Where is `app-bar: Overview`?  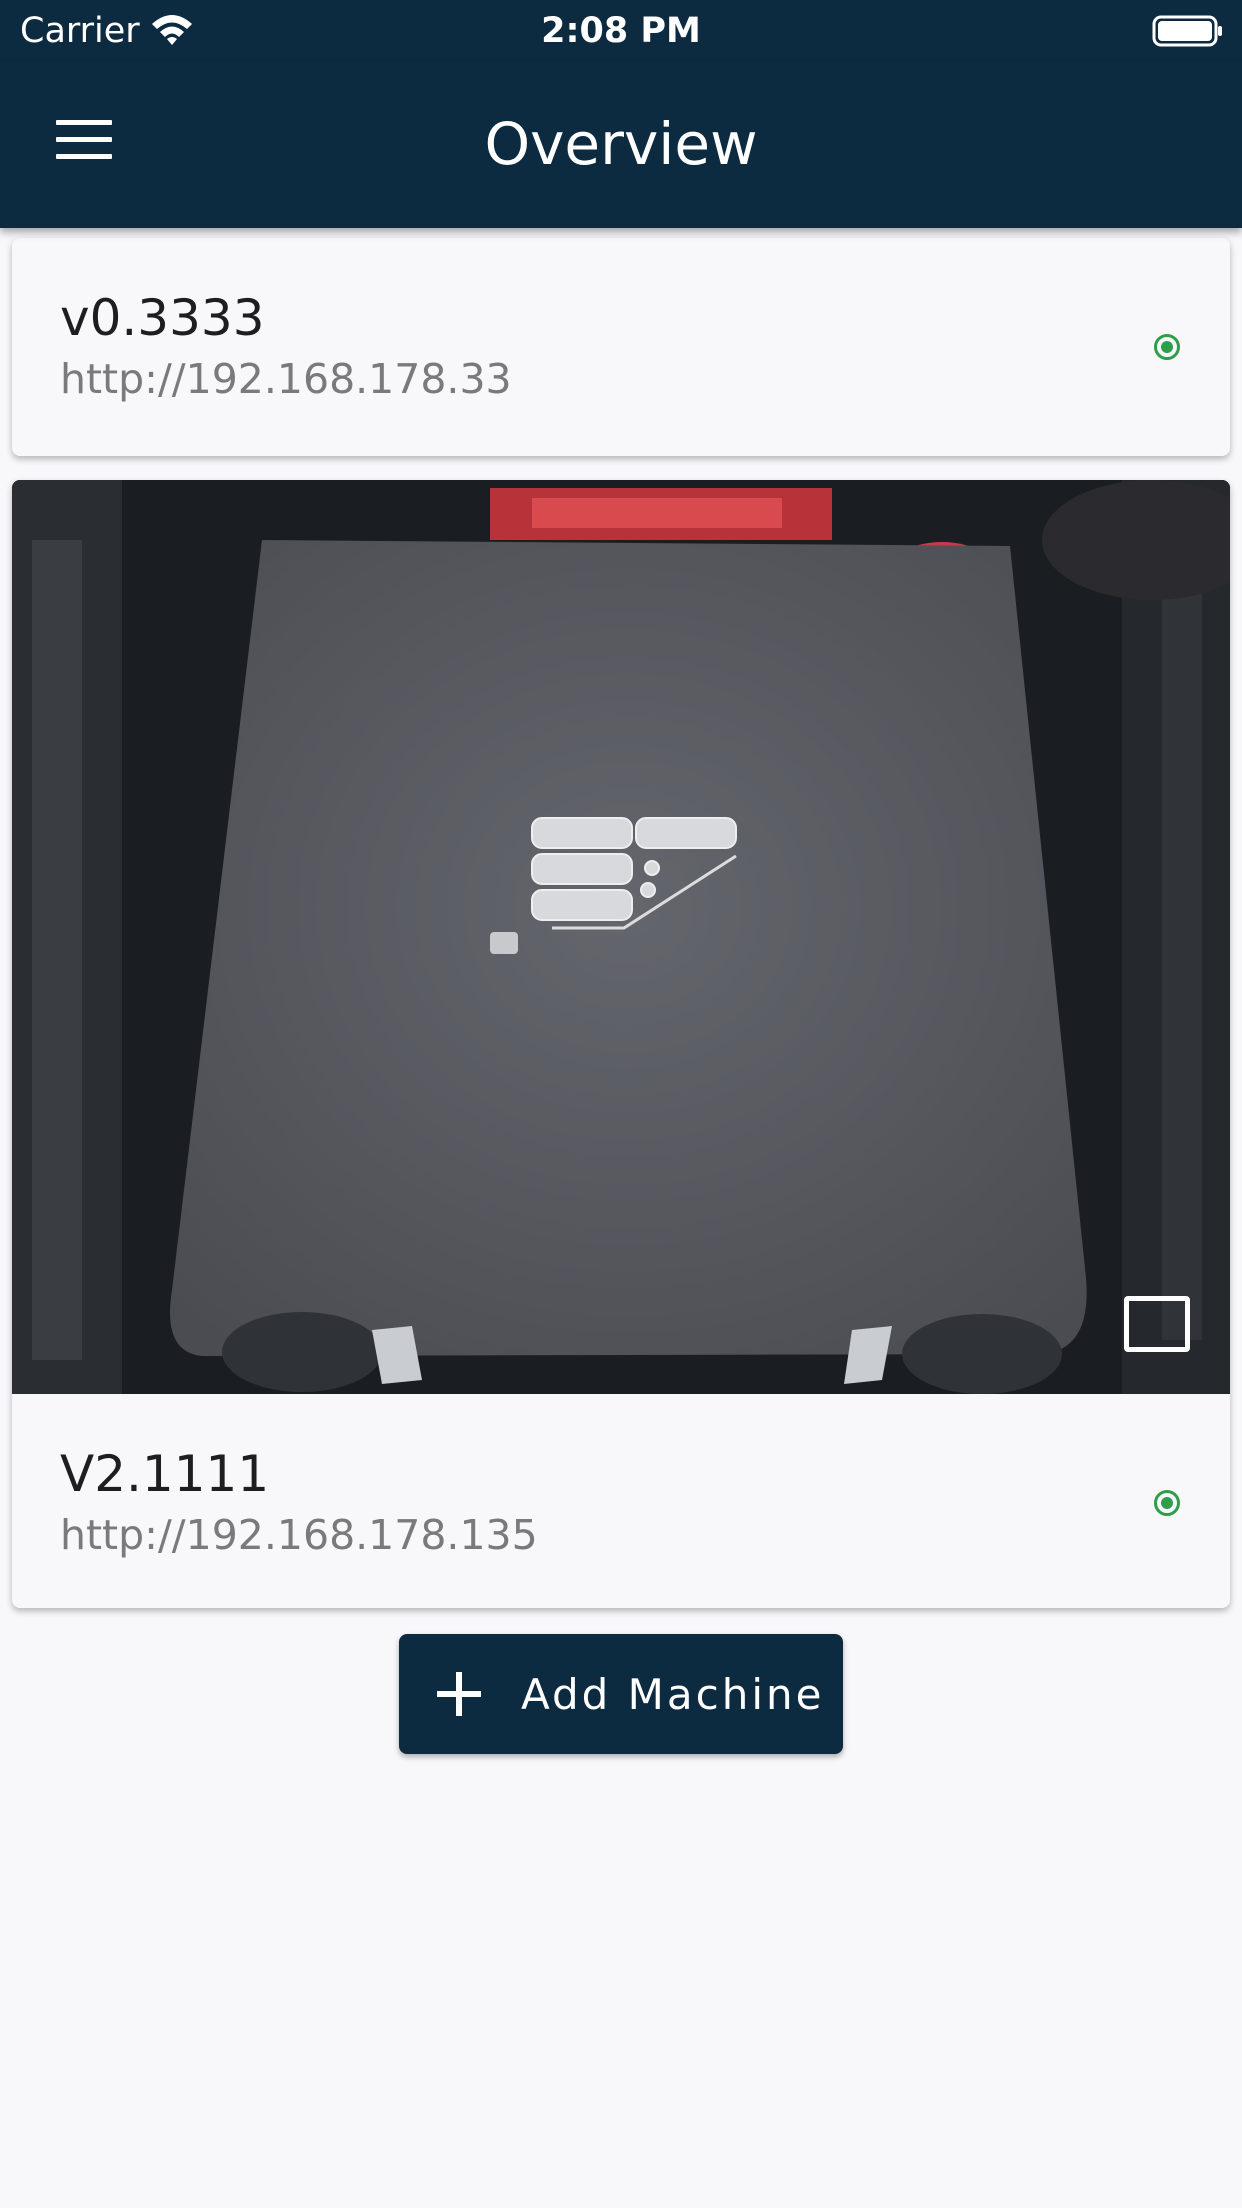
app-bar: Overview is located at coordinates (621, 145).